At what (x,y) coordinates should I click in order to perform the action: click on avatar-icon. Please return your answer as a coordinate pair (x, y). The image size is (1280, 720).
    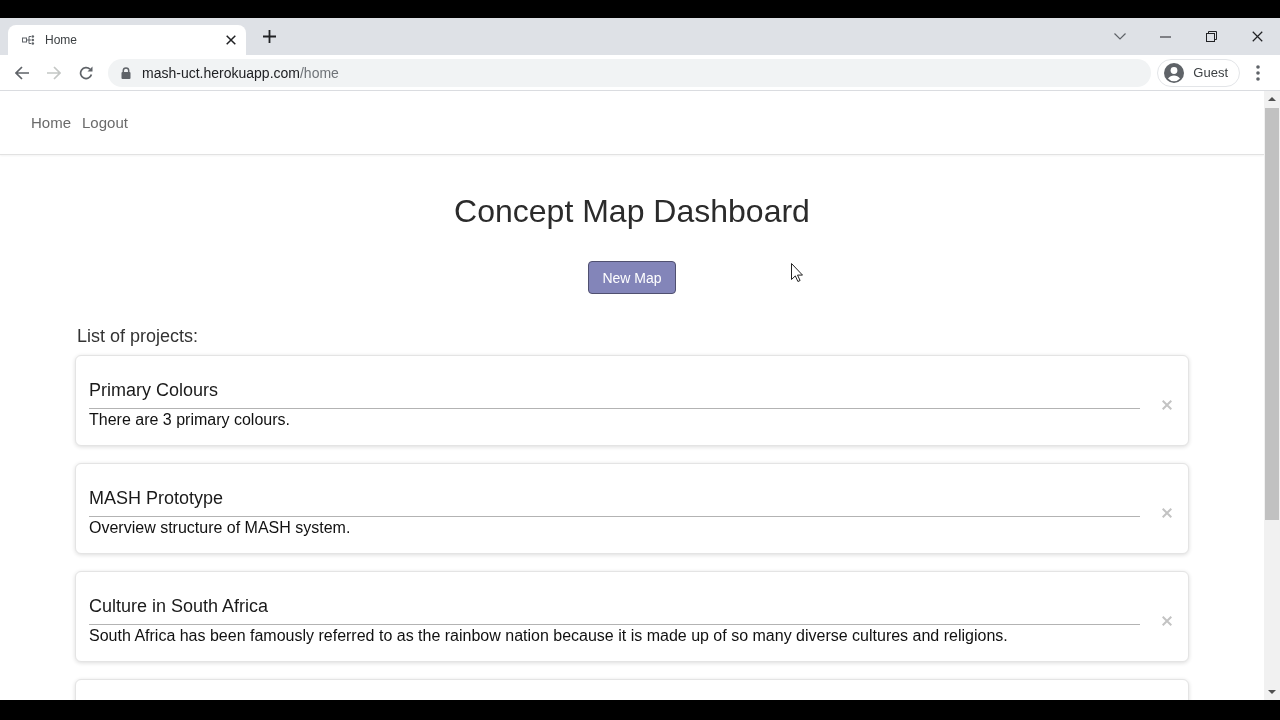
    Looking at the image, I should click on (1174, 72).